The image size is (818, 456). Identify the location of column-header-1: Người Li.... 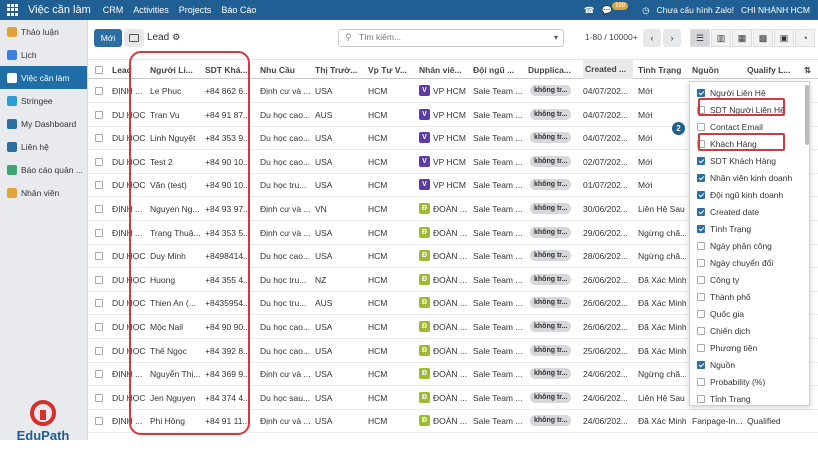
(175, 70).